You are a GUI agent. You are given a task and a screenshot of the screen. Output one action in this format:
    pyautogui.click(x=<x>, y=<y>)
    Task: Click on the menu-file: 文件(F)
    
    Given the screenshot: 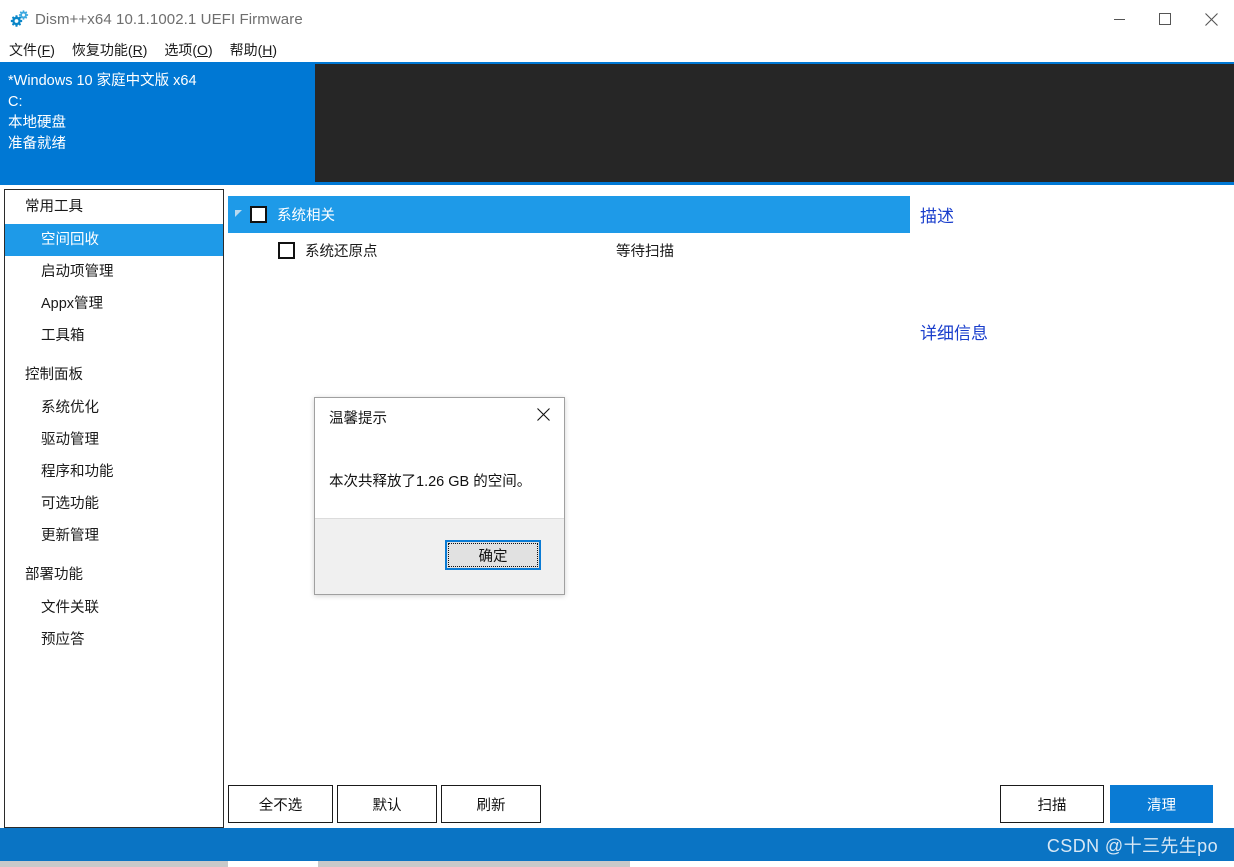 What is the action you would take?
    pyautogui.click(x=36, y=50)
    